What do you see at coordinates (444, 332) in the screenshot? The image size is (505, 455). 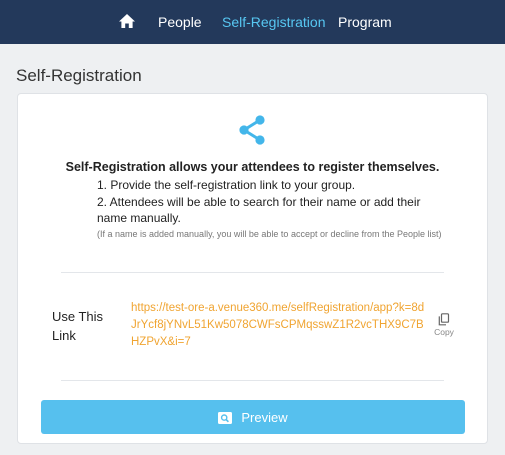 I see `copy-label: Copy` at bounding box center [444, 332].